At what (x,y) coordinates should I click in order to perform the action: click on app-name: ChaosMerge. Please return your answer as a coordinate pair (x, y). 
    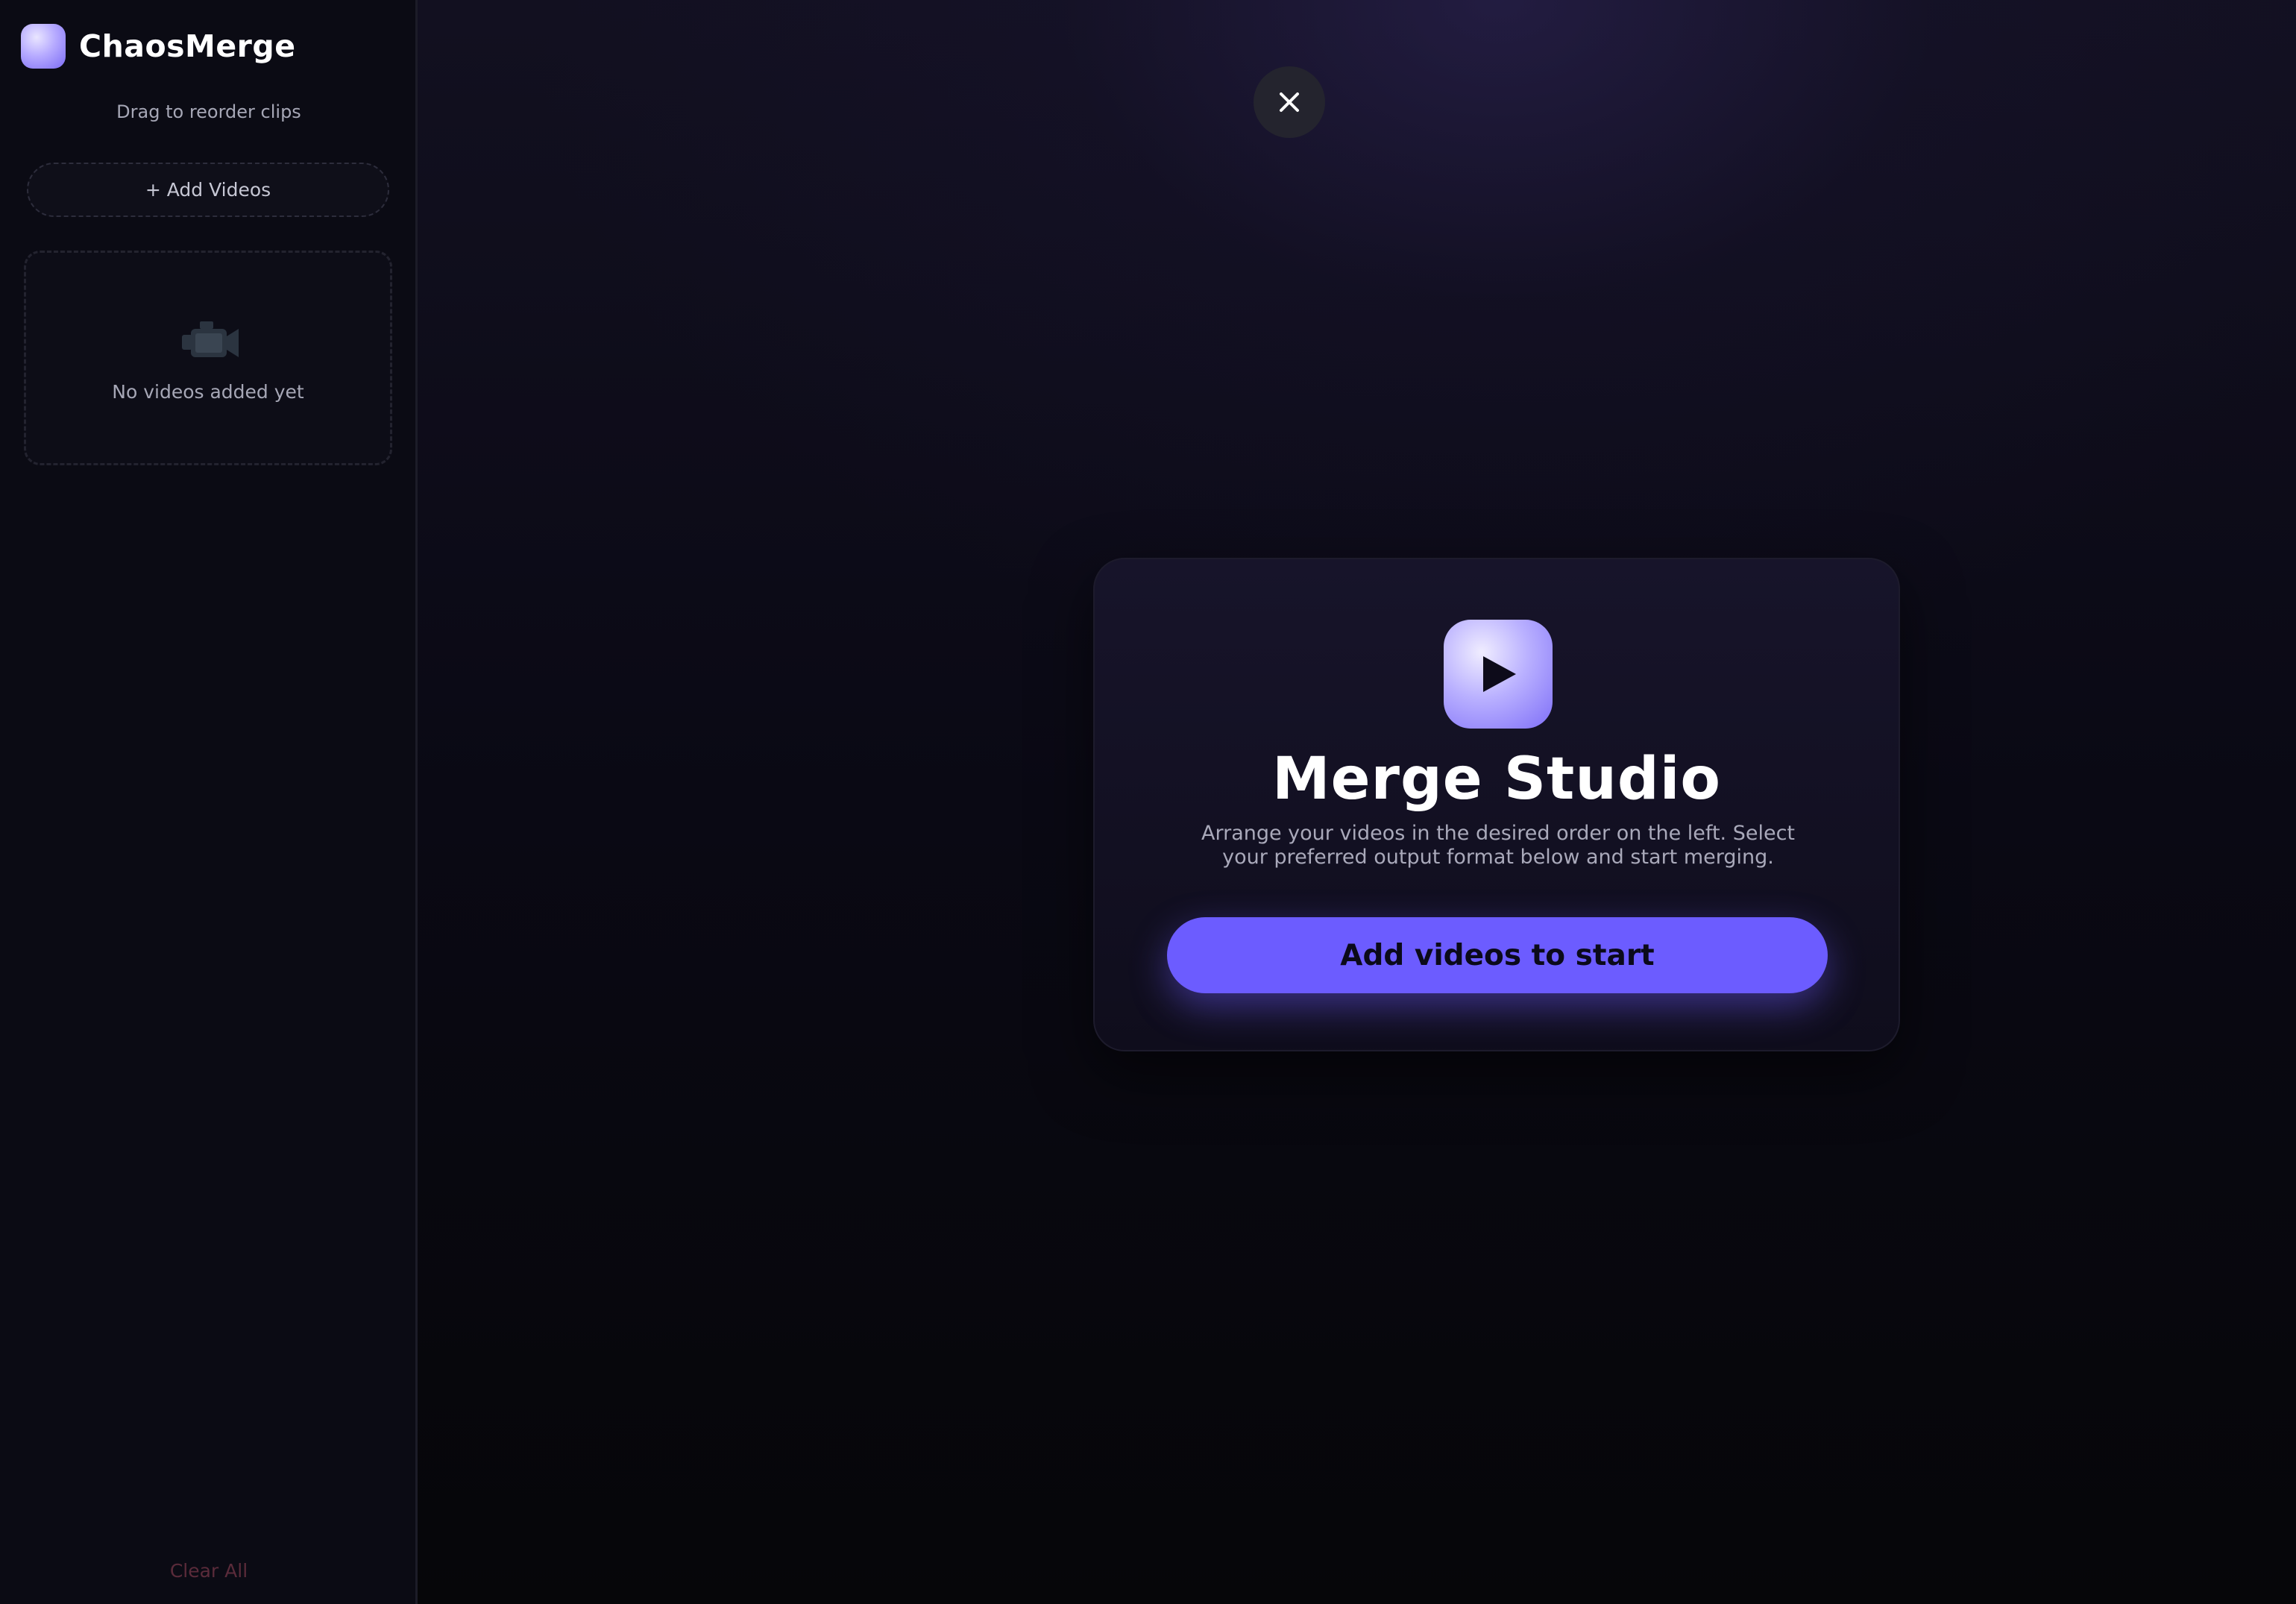
    Looking at the image, I should click on (187, 46).